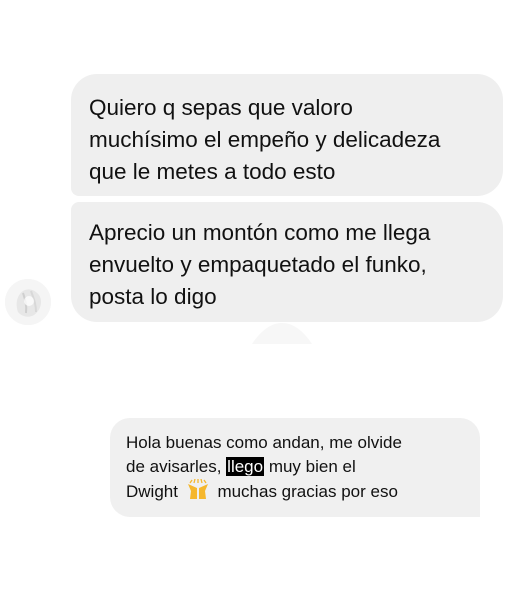 The width and height of the screenshot is (525, 596). Describe the element at coordinates (310, 466) in the screenshot. I see `message-text-segment: muy bien el` at that location.